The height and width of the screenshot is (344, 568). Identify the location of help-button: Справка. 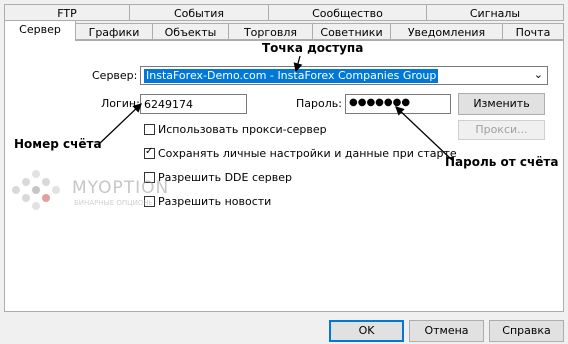
(526, 331).